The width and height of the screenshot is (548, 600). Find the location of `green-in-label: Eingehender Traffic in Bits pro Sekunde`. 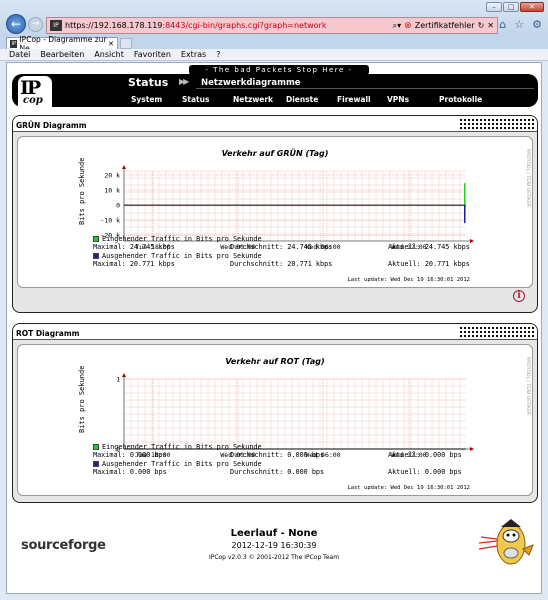

green-in-label: Eingehender Traffic in Bits pro Sekunde is located at coordinates (182, 239).